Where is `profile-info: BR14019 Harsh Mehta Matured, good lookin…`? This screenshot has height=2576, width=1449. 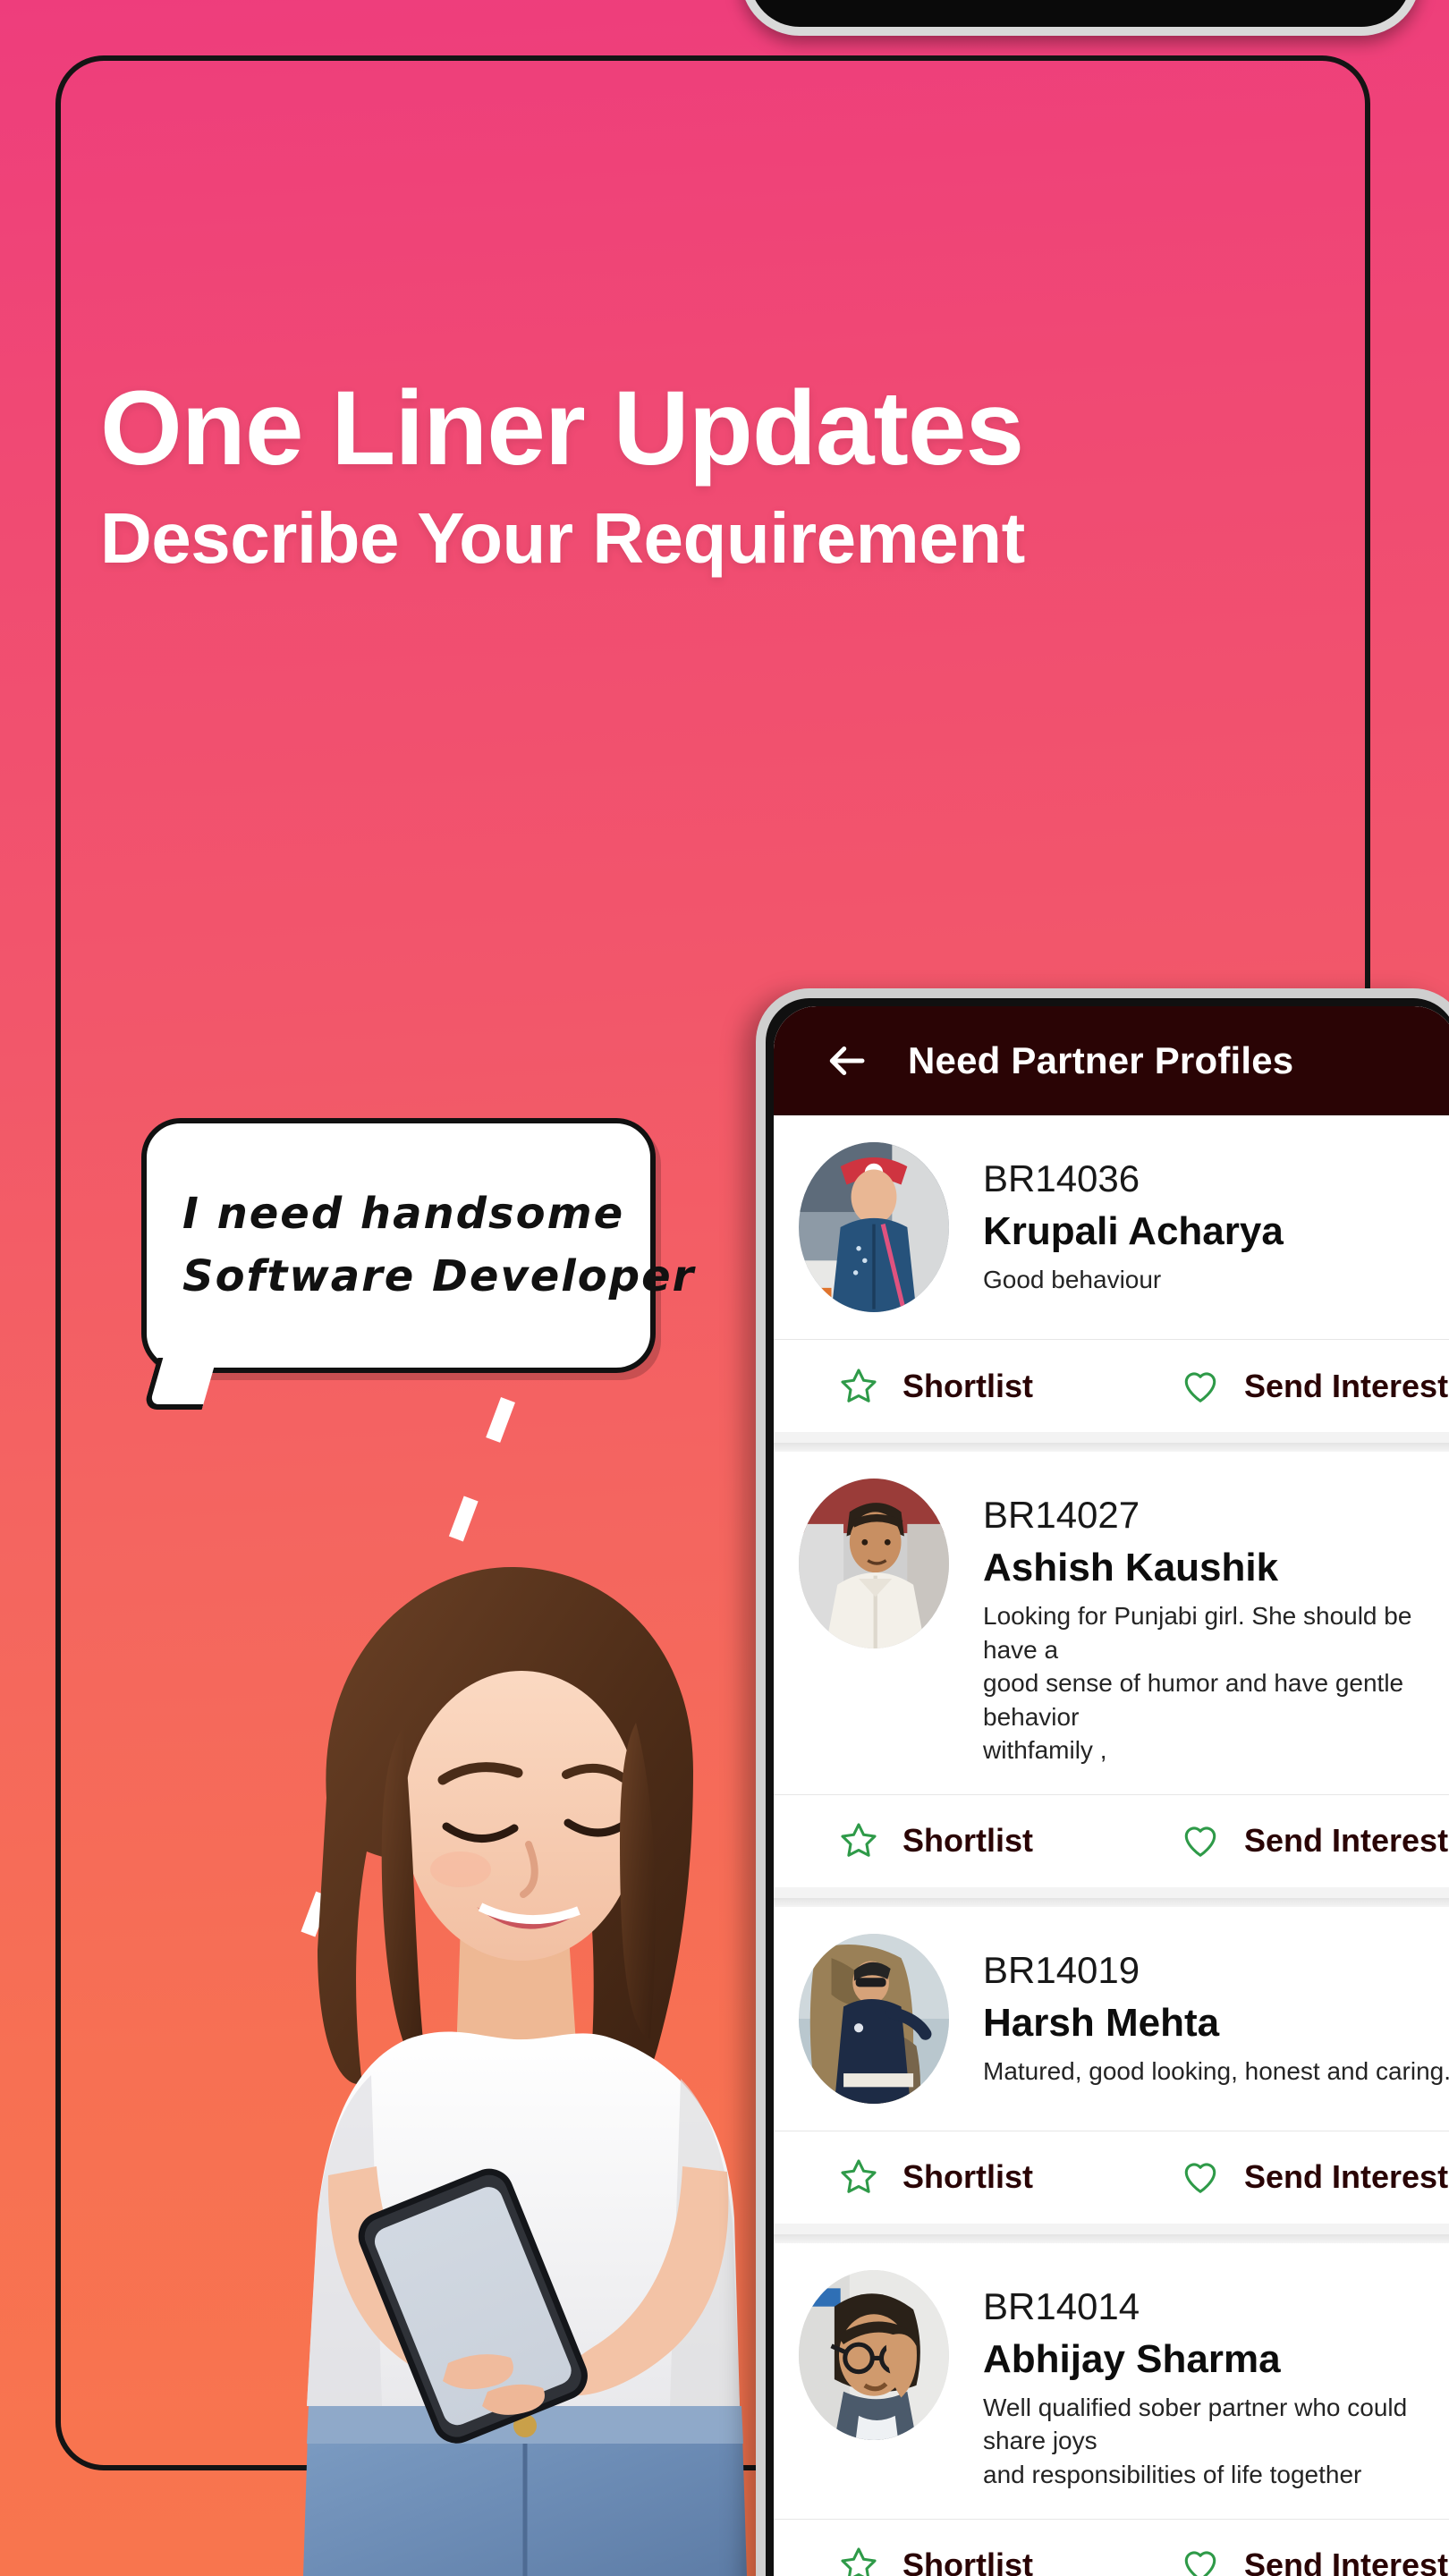 profile-info: BR14019 Harsh Mehta Matured, good lookin… is located at coordinates (1216, 2011).